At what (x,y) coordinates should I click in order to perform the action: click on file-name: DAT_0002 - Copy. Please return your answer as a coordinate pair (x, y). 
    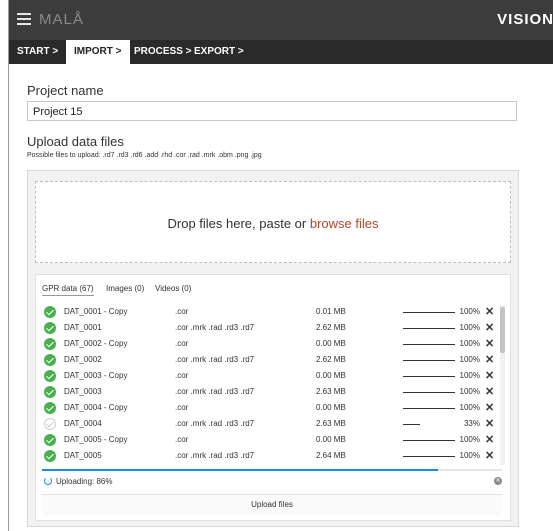
    Looking at the image, I should click on (96, 343).